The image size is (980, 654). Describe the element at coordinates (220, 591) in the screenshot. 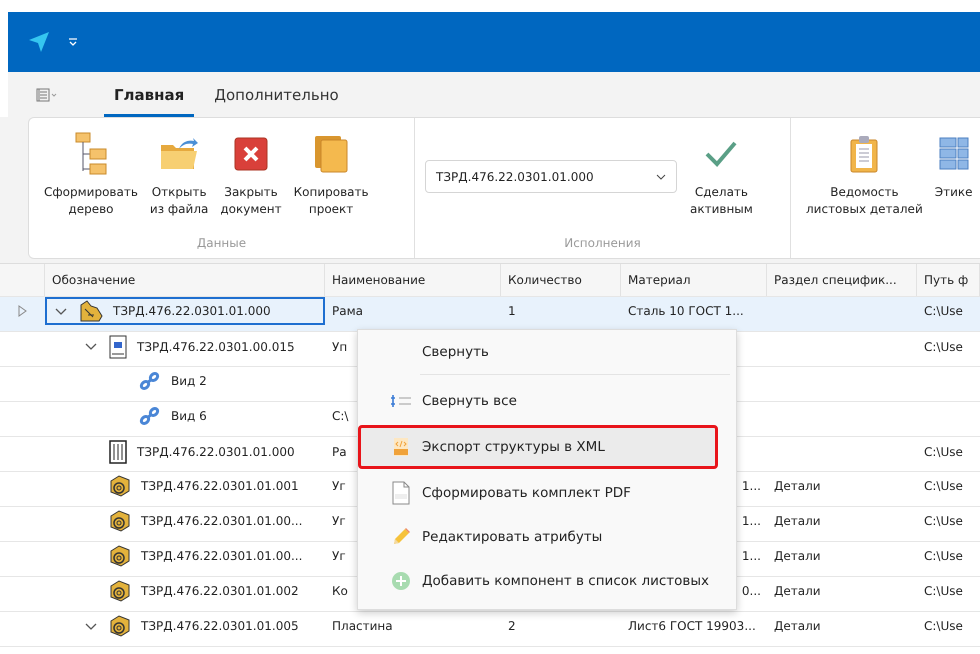

I see `designation-text: ТЗРД.476.22.0301.01.002` at that location.